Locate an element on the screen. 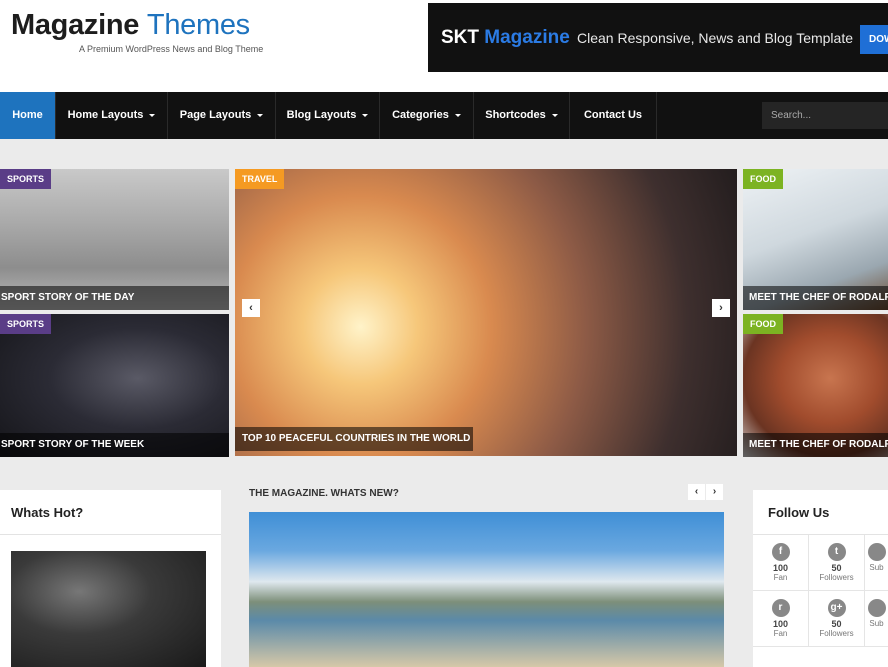 This screenshot has height=667, width=888. nav-item-categories: Categories is located at coordinates (427, 115).